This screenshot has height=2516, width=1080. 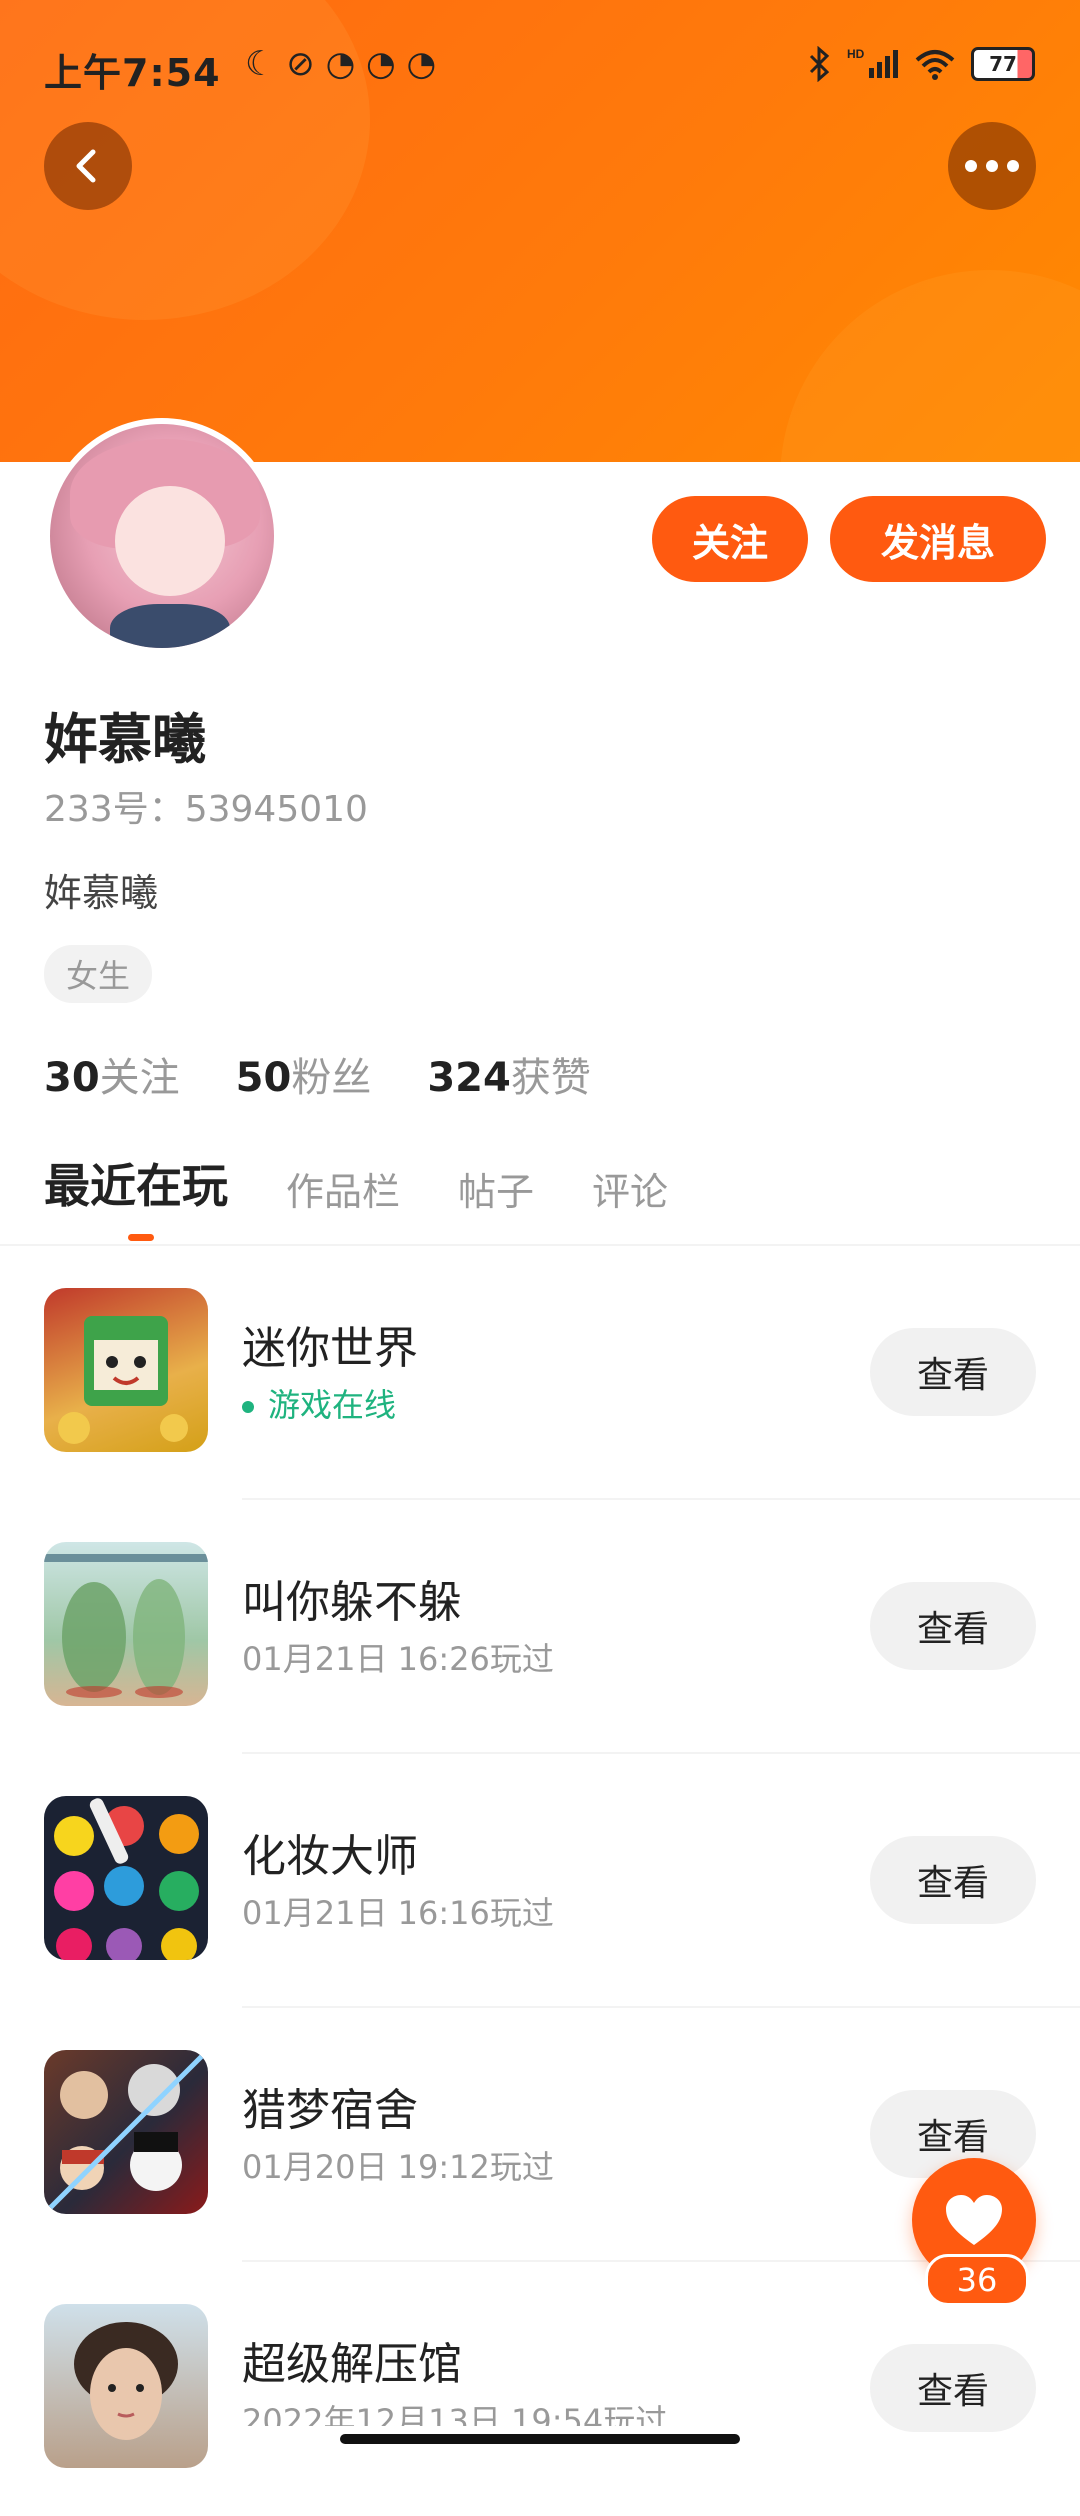 I want to click on decompress-hall-icon, so click(x=126, y=2386).